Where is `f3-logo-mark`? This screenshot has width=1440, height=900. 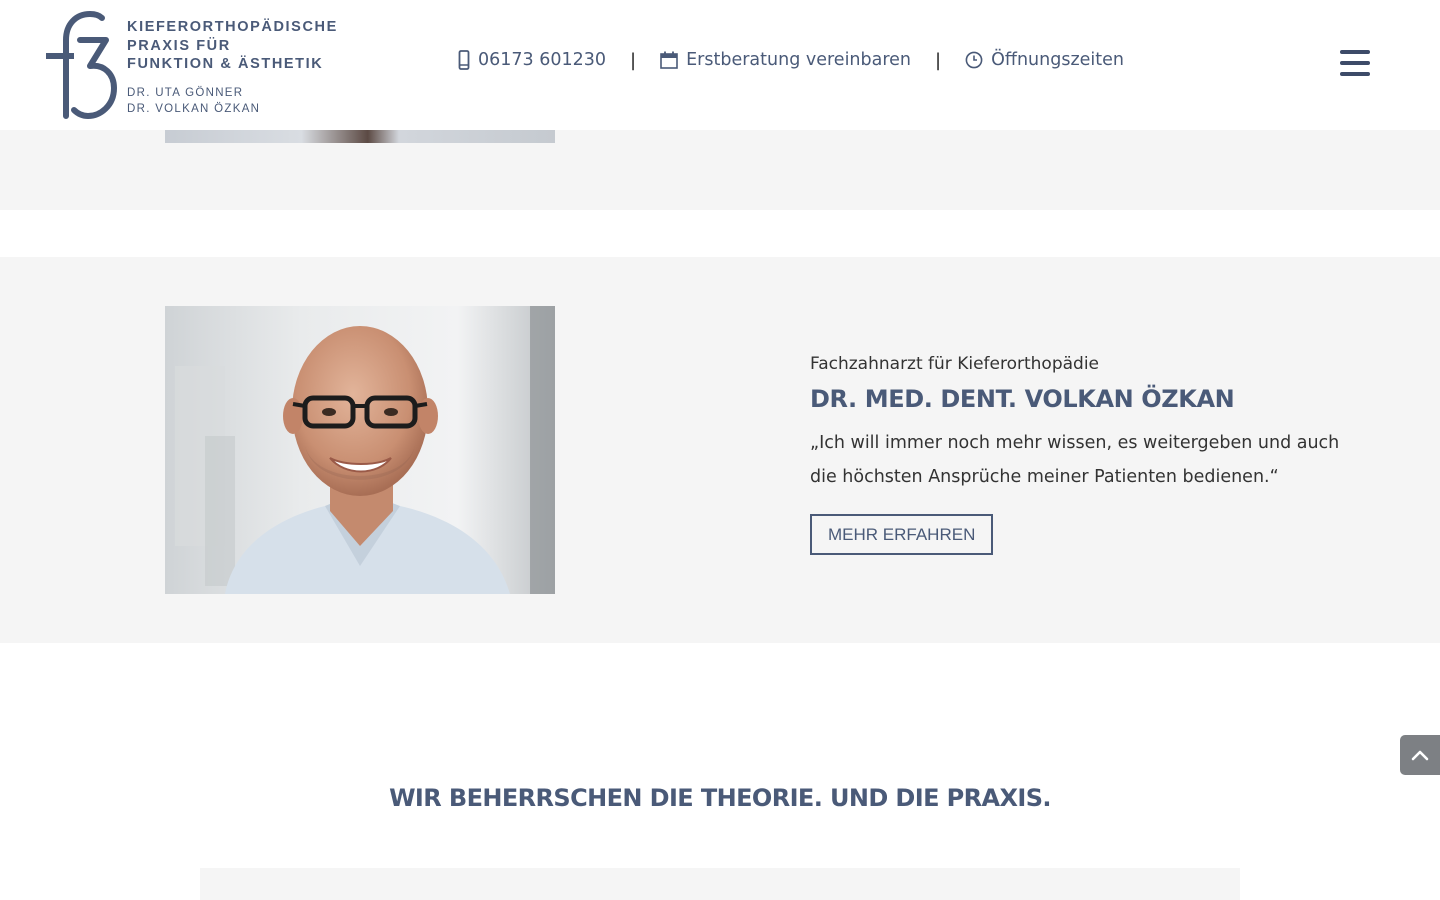 f3-logo-mark is located at coordinates (81, 64).